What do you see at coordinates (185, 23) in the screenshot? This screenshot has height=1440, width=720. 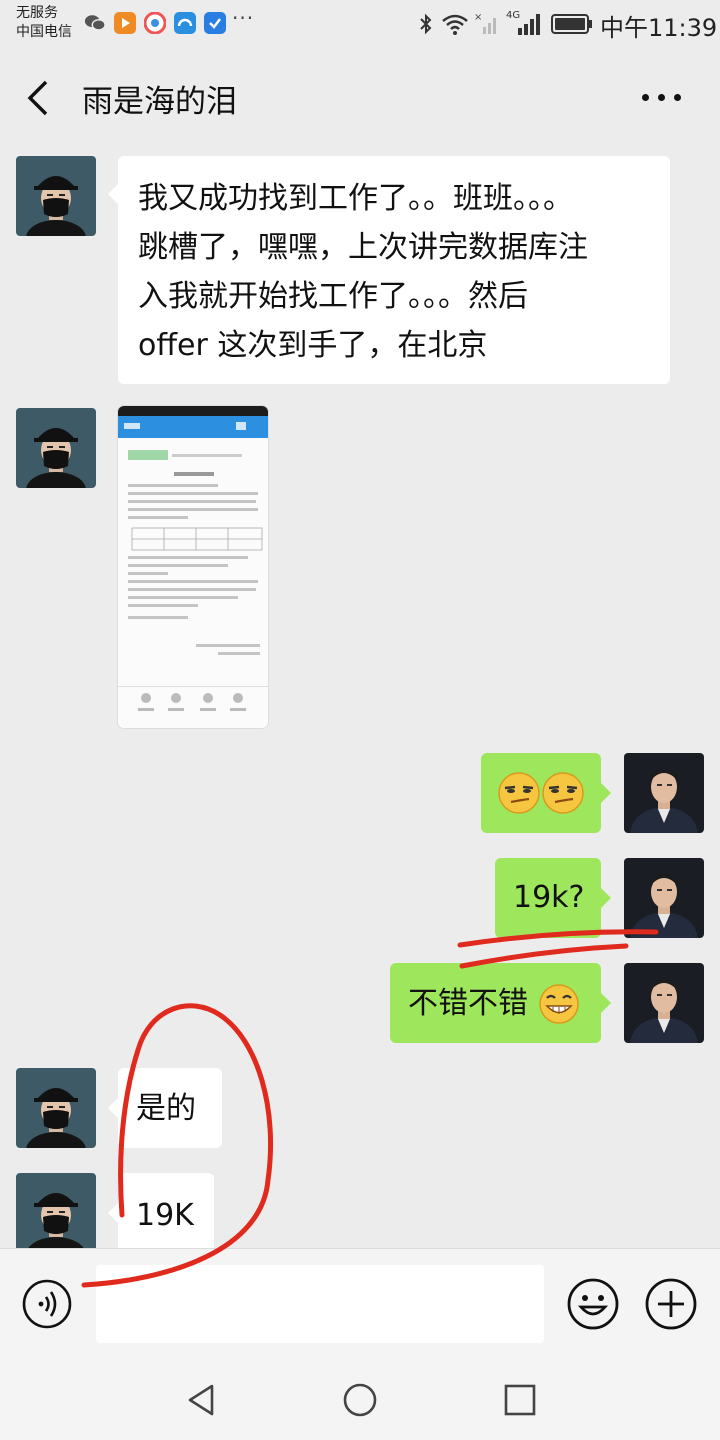 I see `cloud-app-icon` at bounding box center [185, 23].